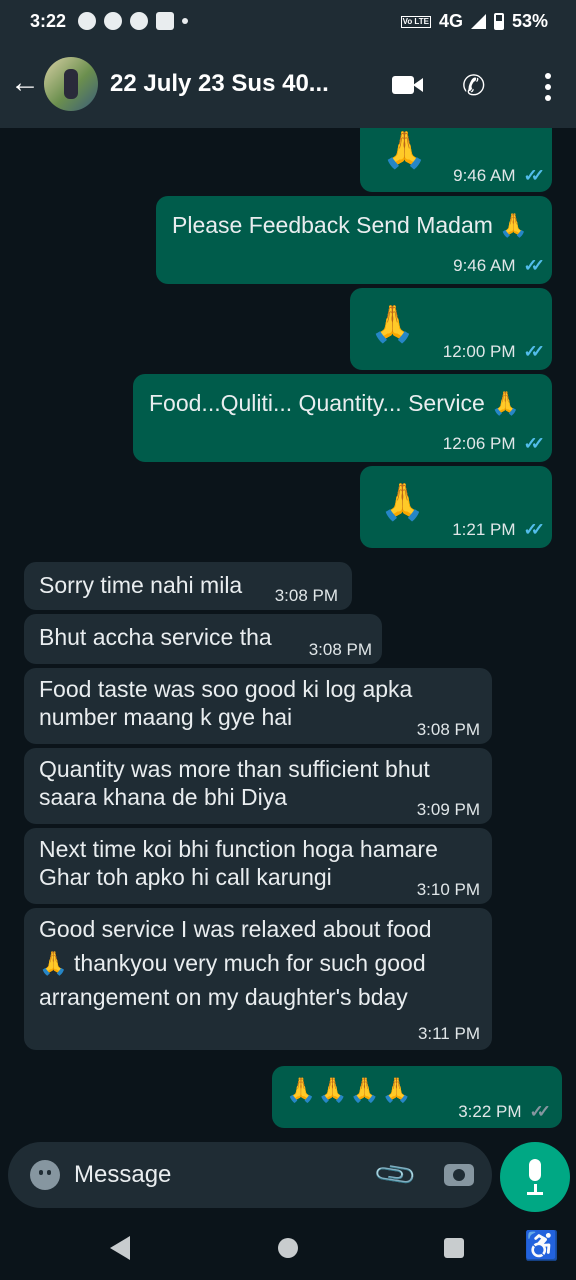  Describe the element at coordinates (166, 717) in the screenshot. I see `message-text: number maang k gye hai` at that location.